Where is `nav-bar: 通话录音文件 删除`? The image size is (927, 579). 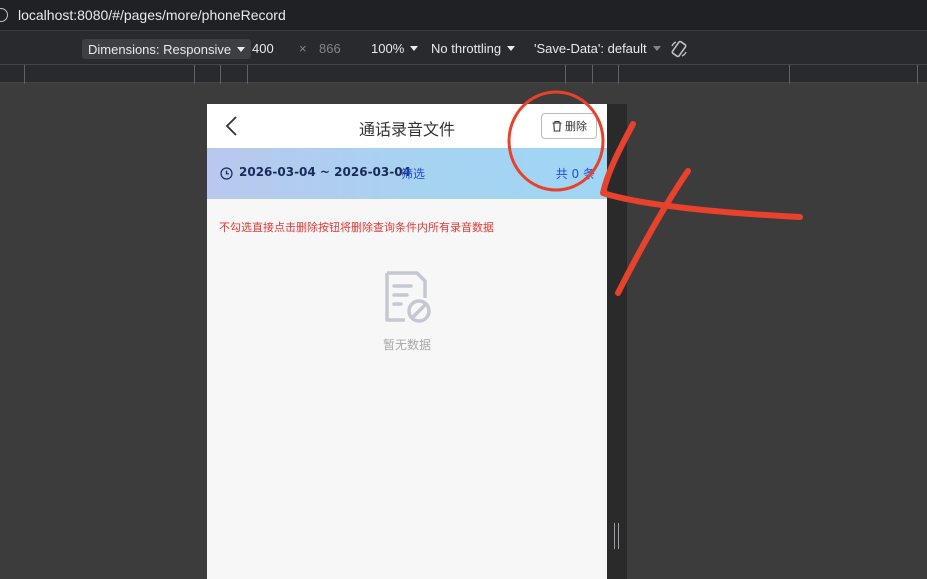 nav-bar: 通话录音文件 删除 is located at coordinates (407, 126).